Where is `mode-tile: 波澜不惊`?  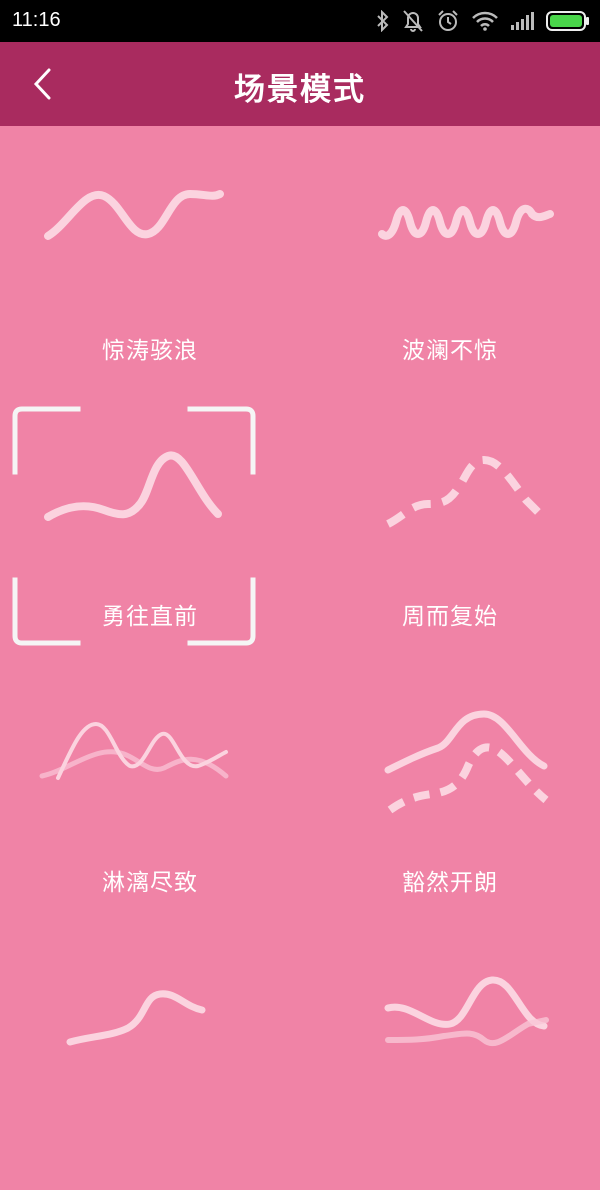 mode-tile: 波澜不惊 is located at coordinates (450, 259).